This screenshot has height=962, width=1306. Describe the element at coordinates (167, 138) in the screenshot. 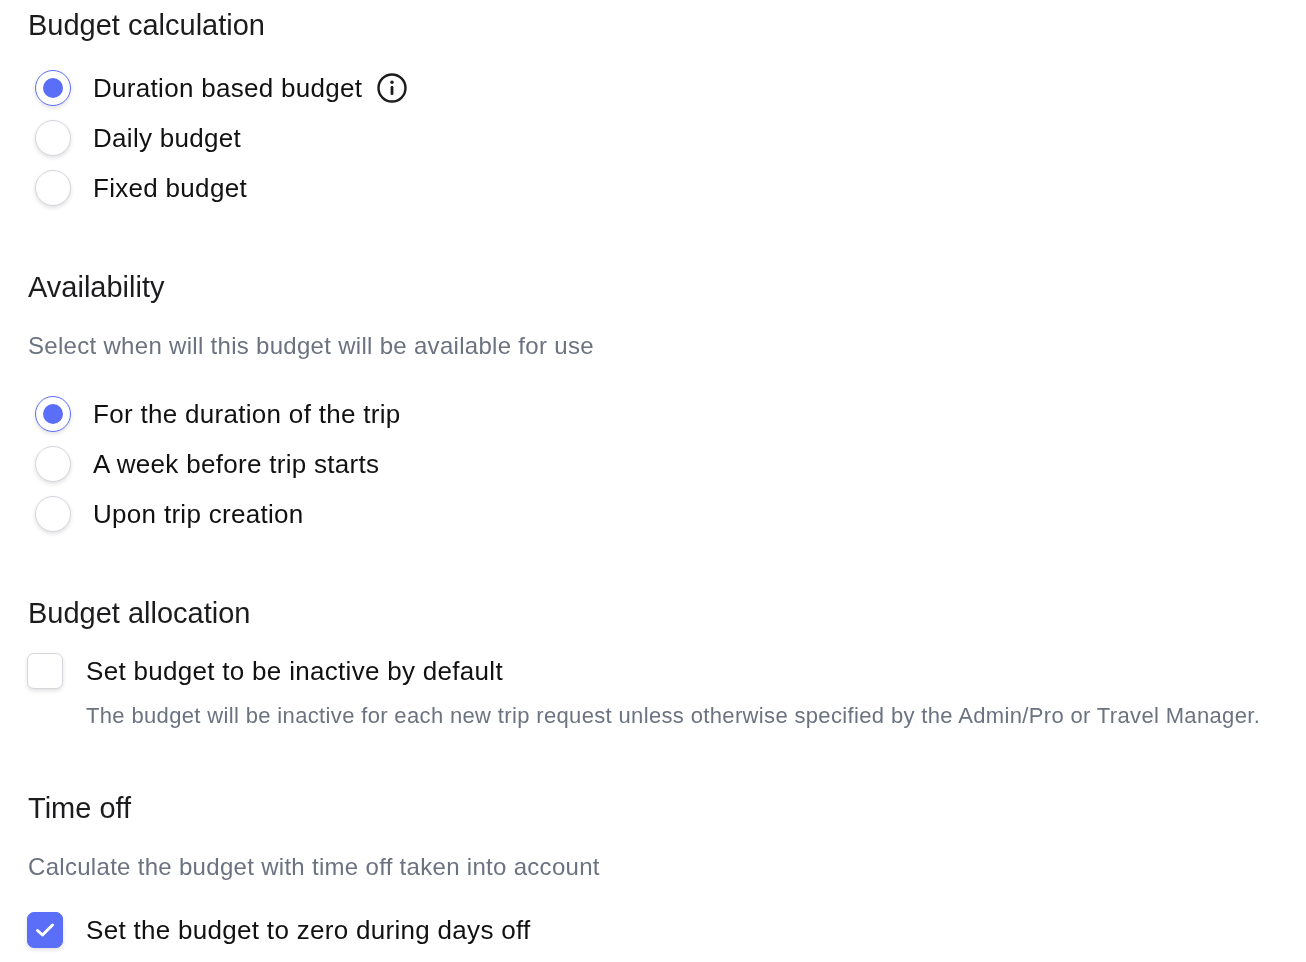

I see `radio-label: Daily budget` at that location.